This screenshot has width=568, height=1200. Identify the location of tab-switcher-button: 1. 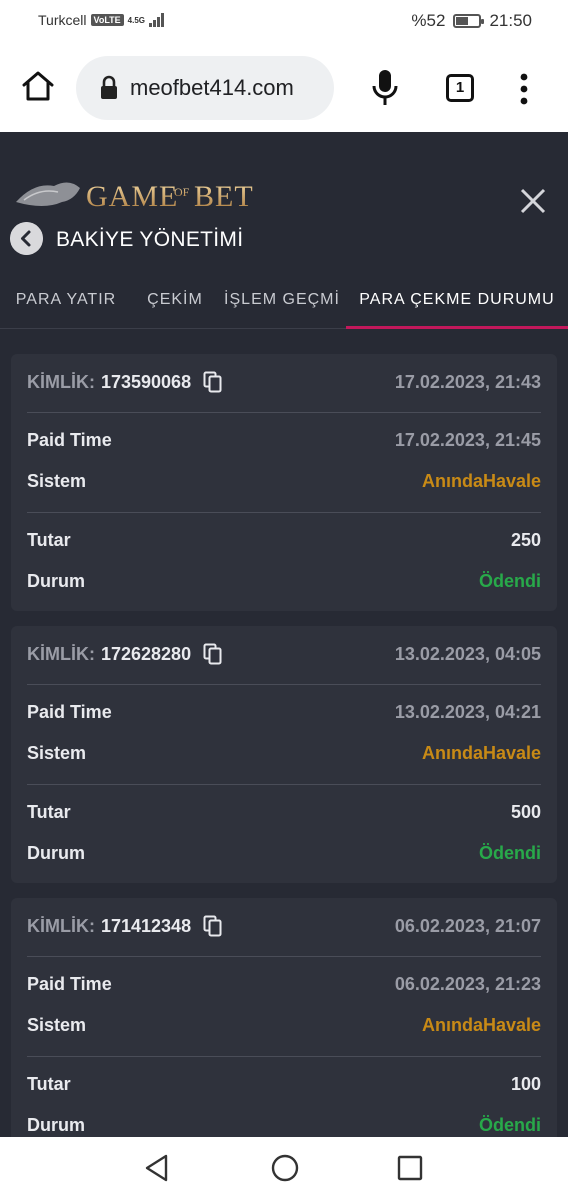
(460, 88).